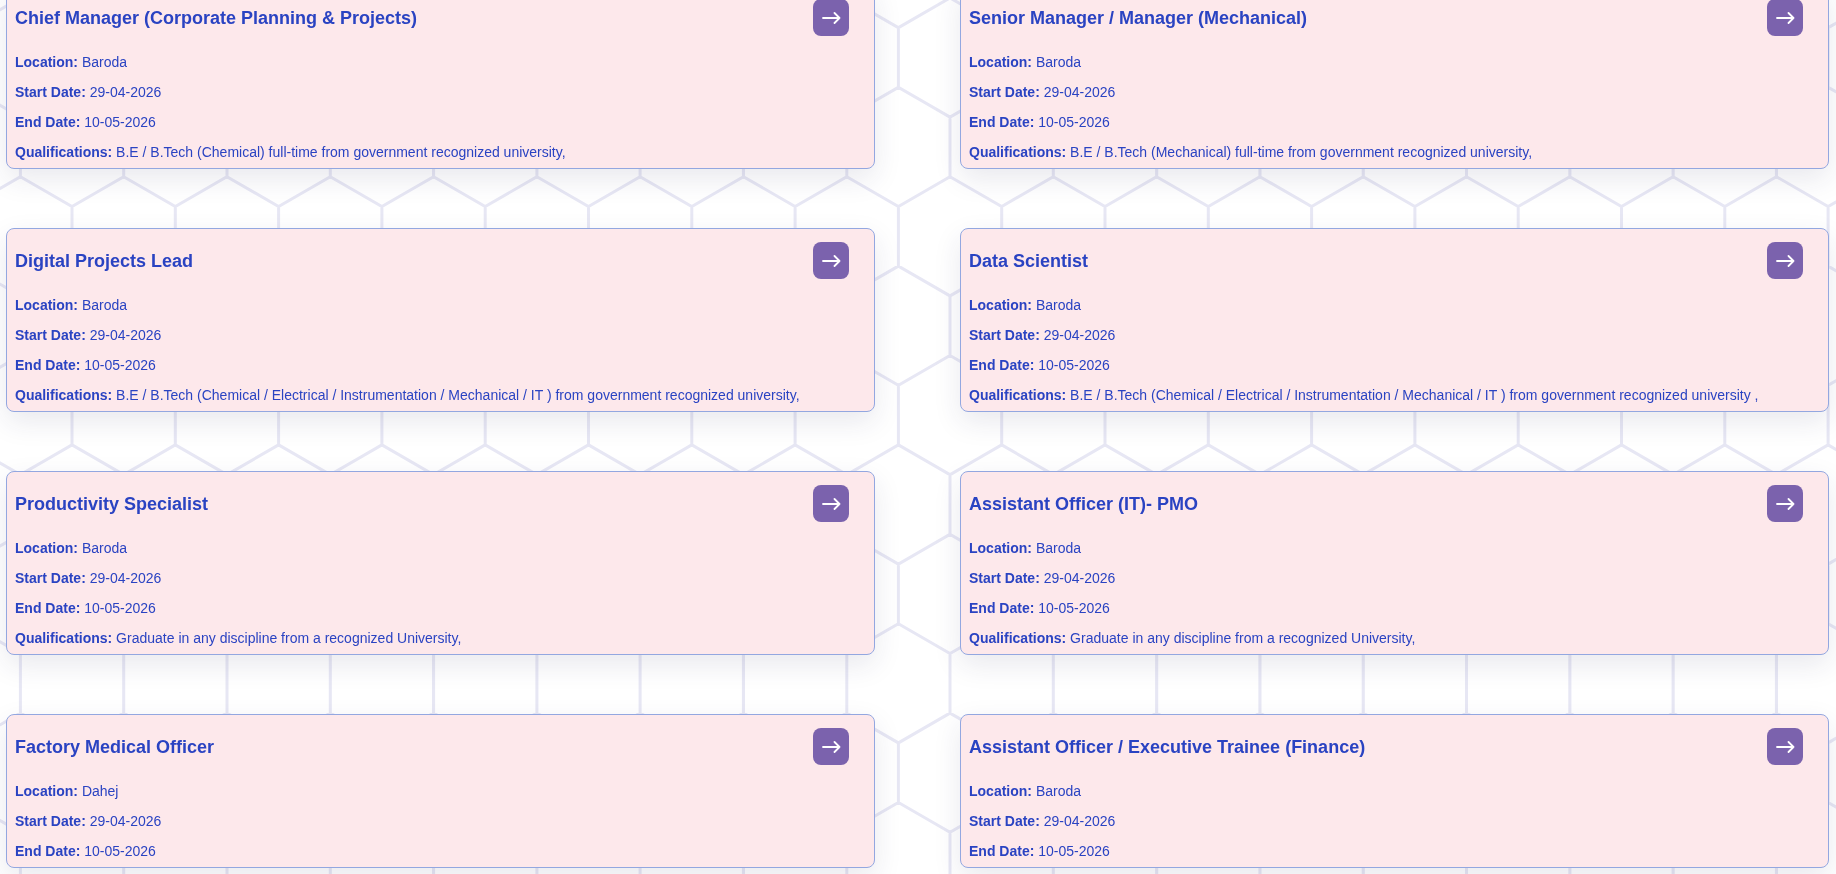  I want to click on job-title: Chief Manager (Corporate Planning & Projects), so click(216, 18).